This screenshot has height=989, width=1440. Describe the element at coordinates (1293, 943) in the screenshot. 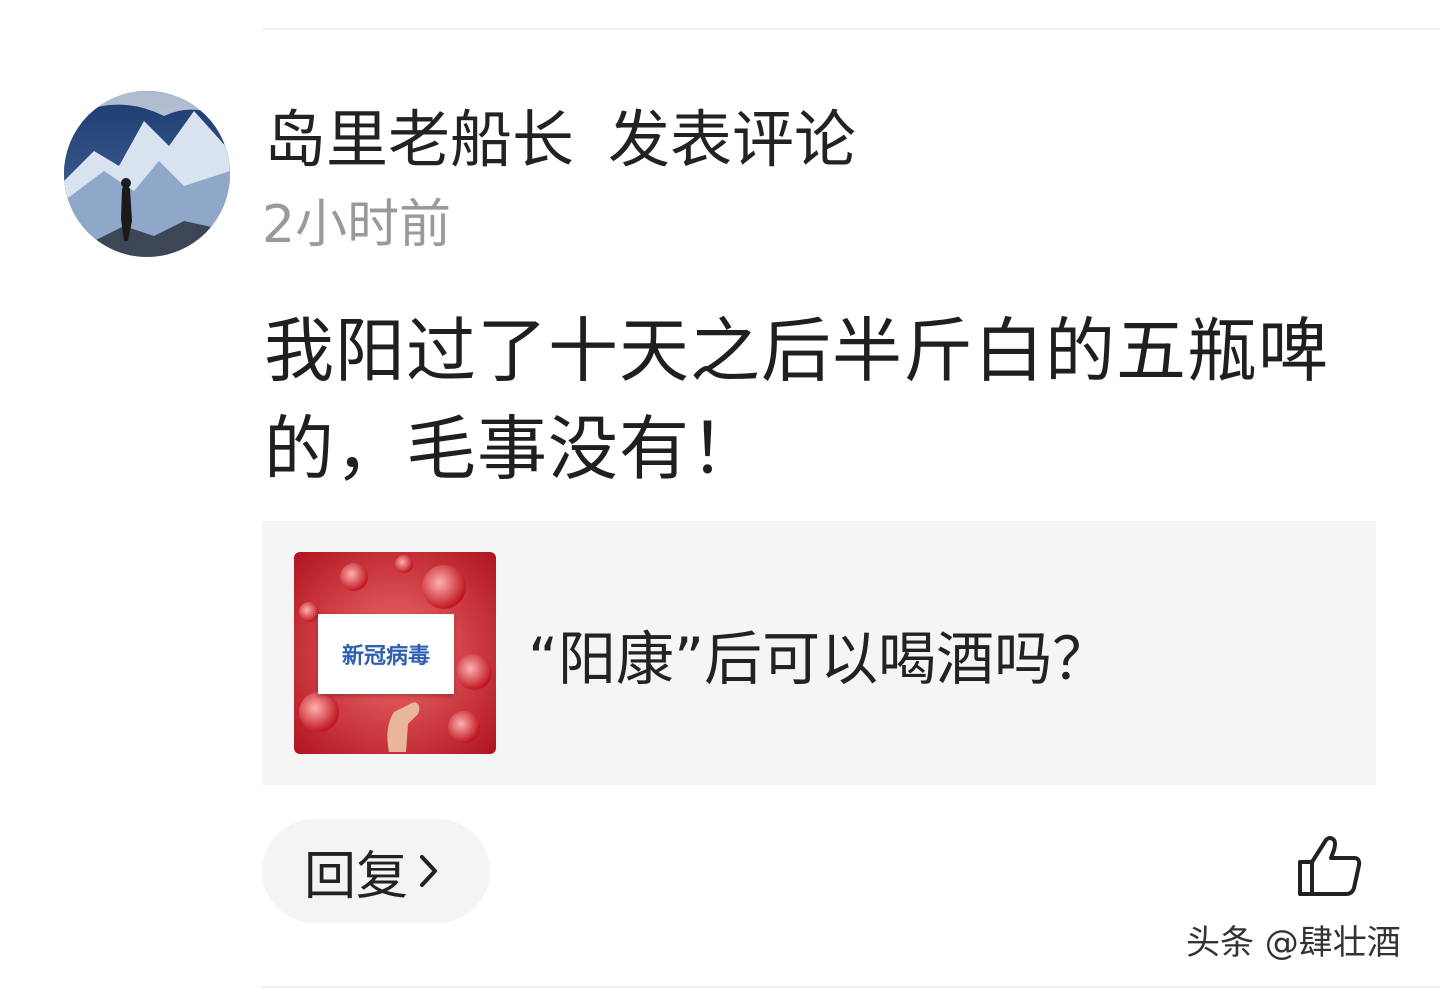

I see `watermark: 头条 @肆壮酒` at that location.